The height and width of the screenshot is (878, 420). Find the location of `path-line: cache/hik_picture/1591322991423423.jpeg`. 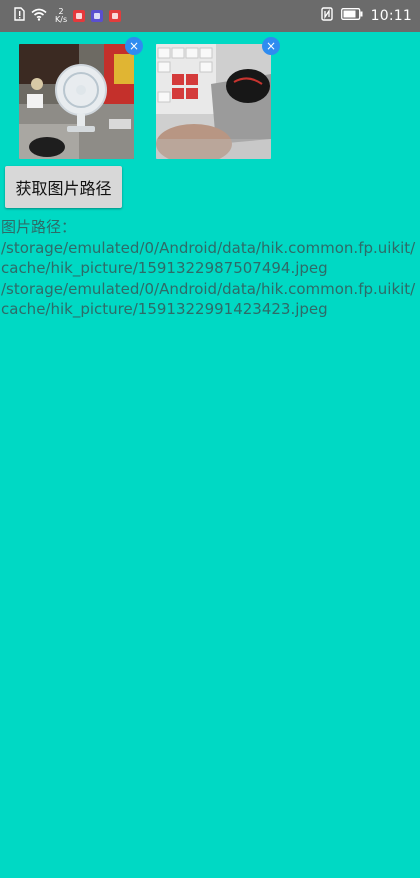

path-line: cache/hik_picture/1591322991423423.jpeg is located at coordinates (164, 309).